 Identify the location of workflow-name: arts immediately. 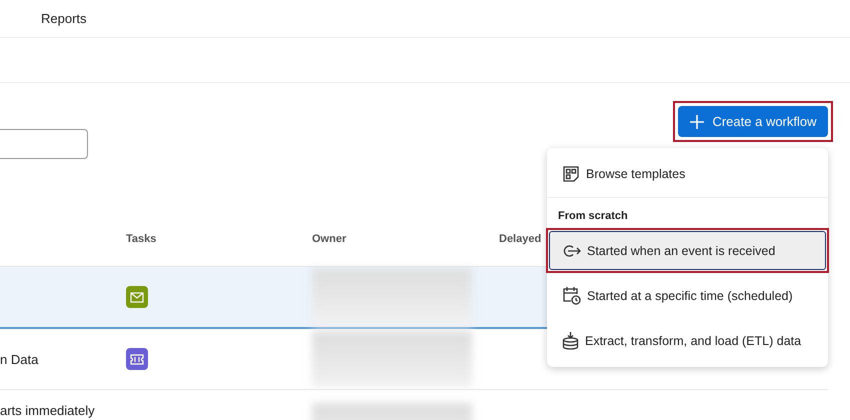
(47, 410).